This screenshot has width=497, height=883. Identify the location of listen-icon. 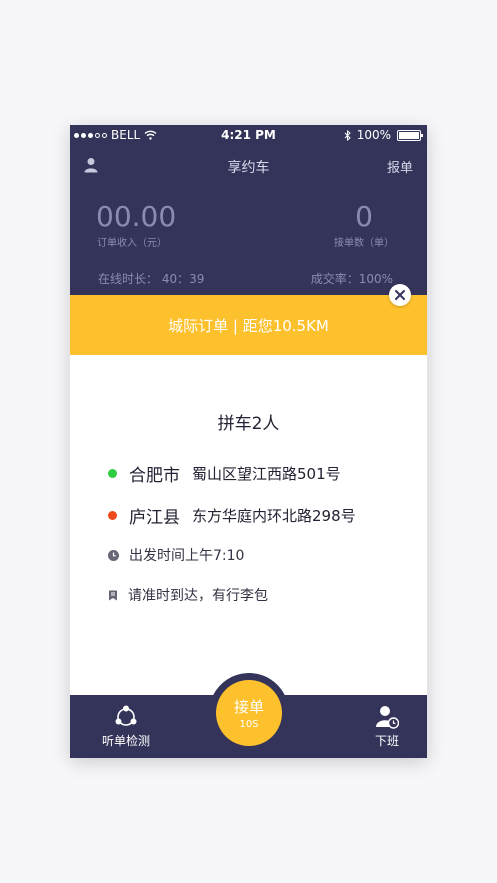
(126, 715).